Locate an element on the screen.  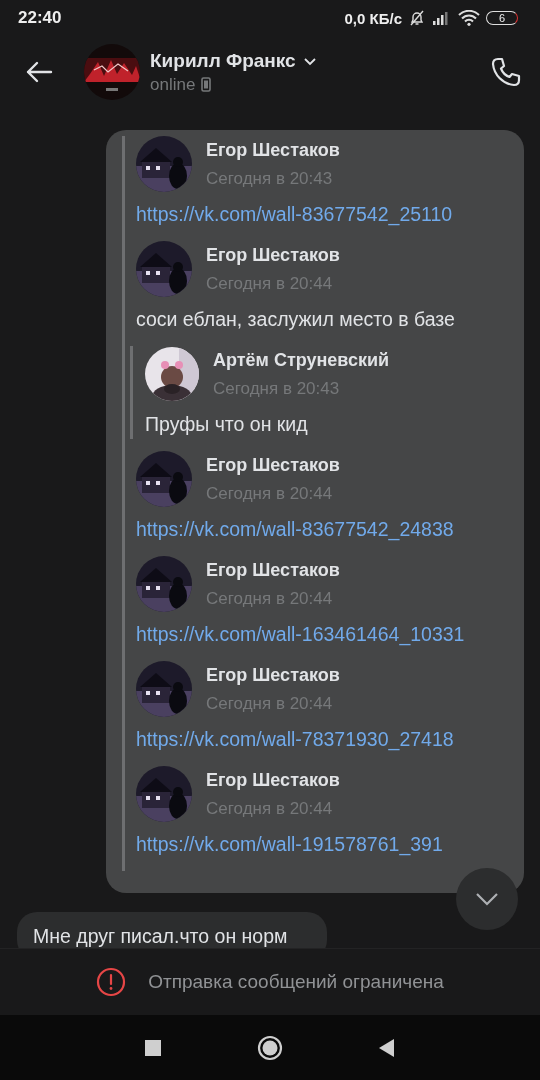
message-text: Мне друг писал.что он норм is located at coordinates (160, 936).